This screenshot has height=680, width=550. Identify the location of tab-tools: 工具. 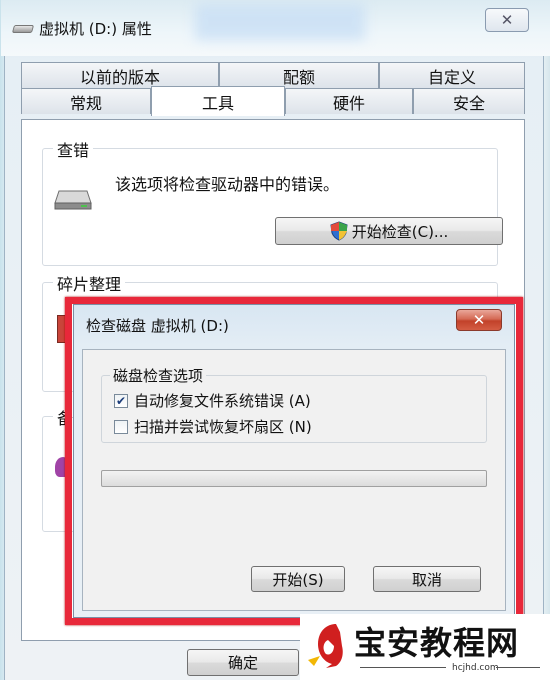
(218, 101).